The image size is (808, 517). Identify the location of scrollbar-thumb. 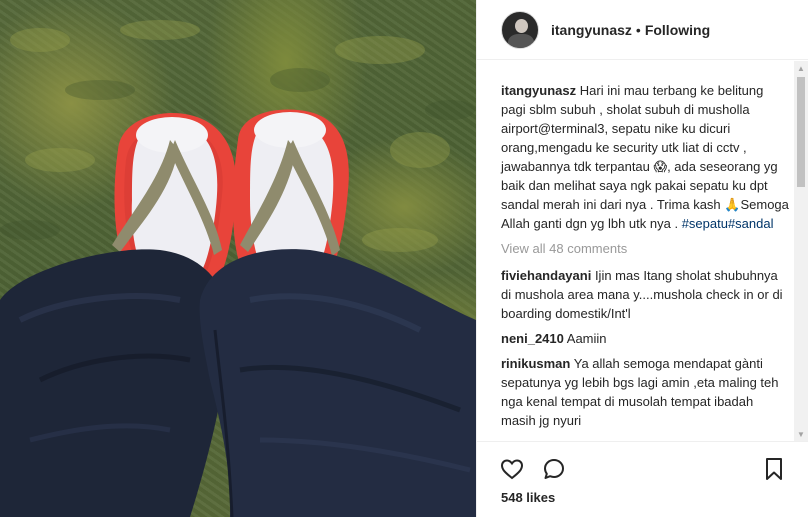
(801, 132).